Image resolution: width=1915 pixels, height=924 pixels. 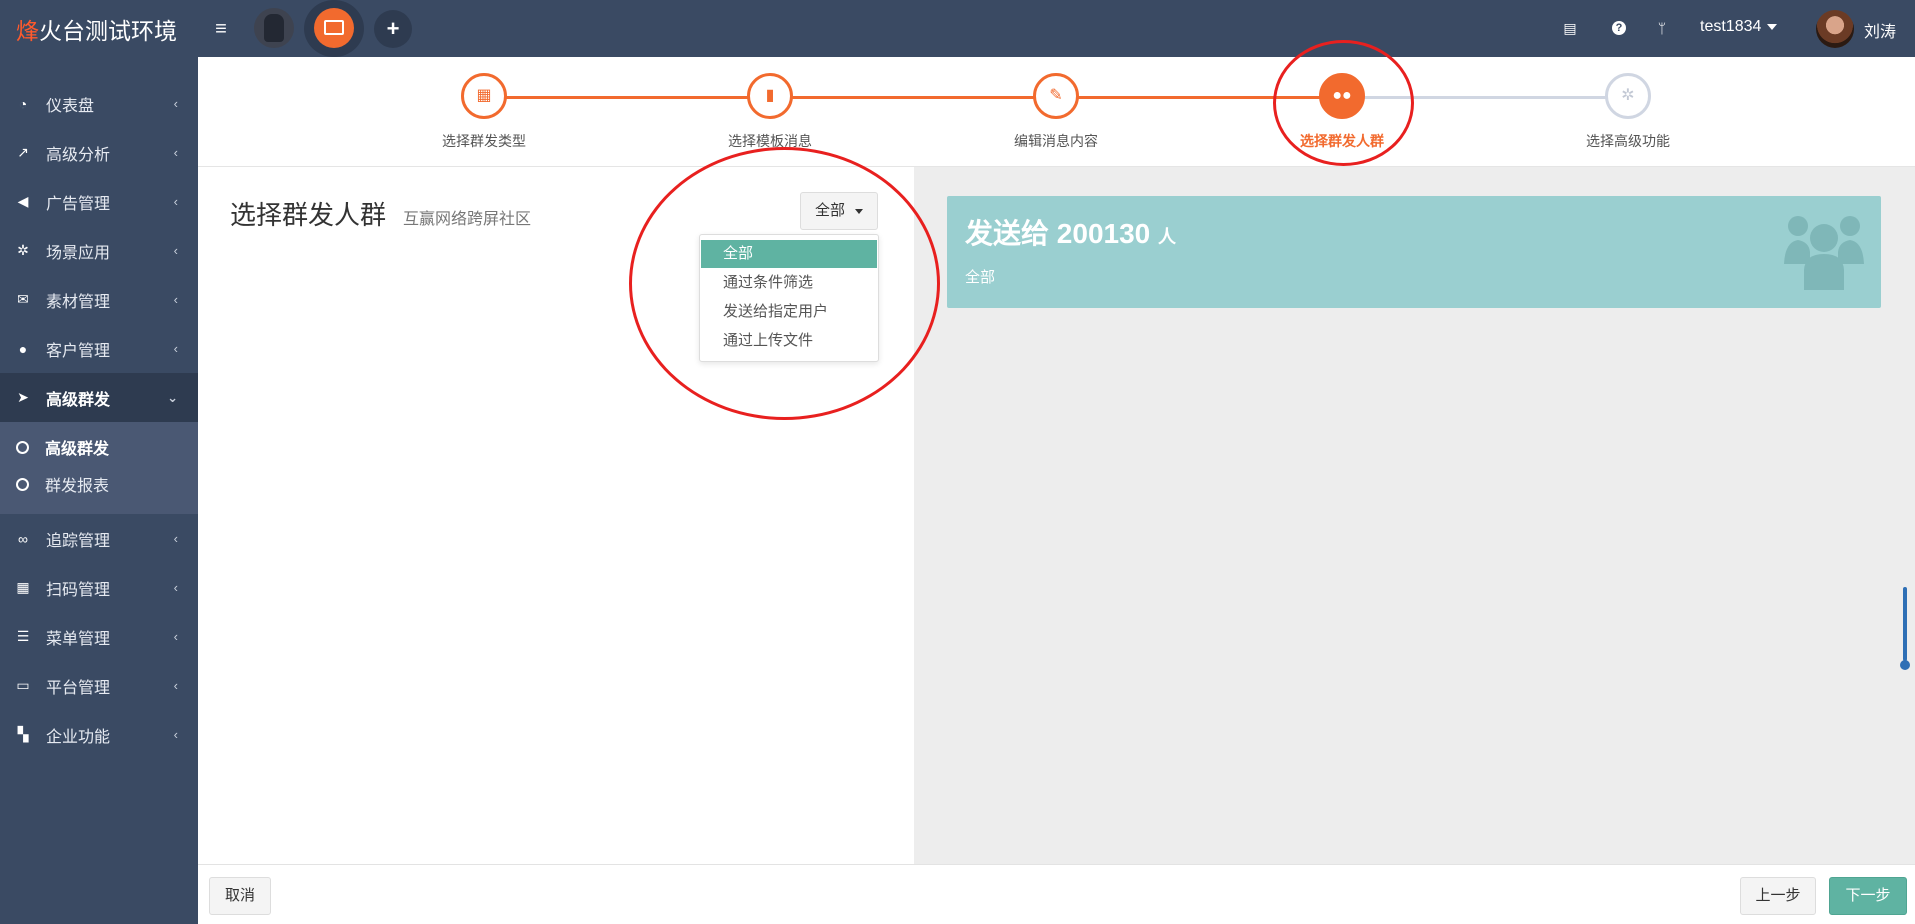 I want to click on edit-icon: ✎, so click(x=1056, y=96).